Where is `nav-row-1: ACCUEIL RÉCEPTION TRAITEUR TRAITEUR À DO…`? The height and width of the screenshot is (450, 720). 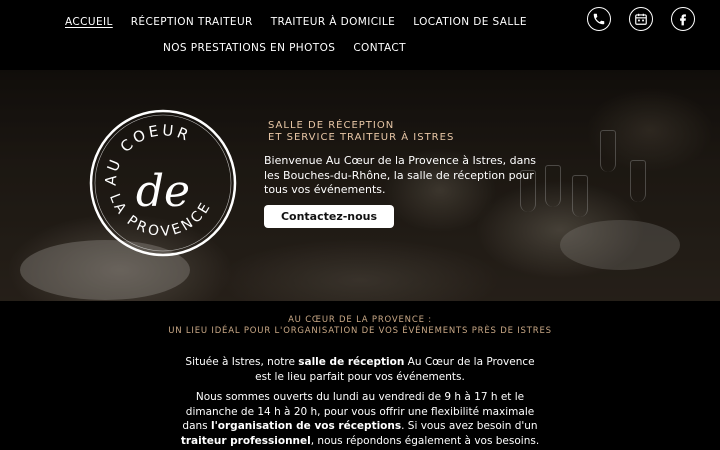
nav-row-1: ACCUEIL RÉCEPTION TRAITEUR TRAITEUR À DO… is located at coordinates (296, 22).